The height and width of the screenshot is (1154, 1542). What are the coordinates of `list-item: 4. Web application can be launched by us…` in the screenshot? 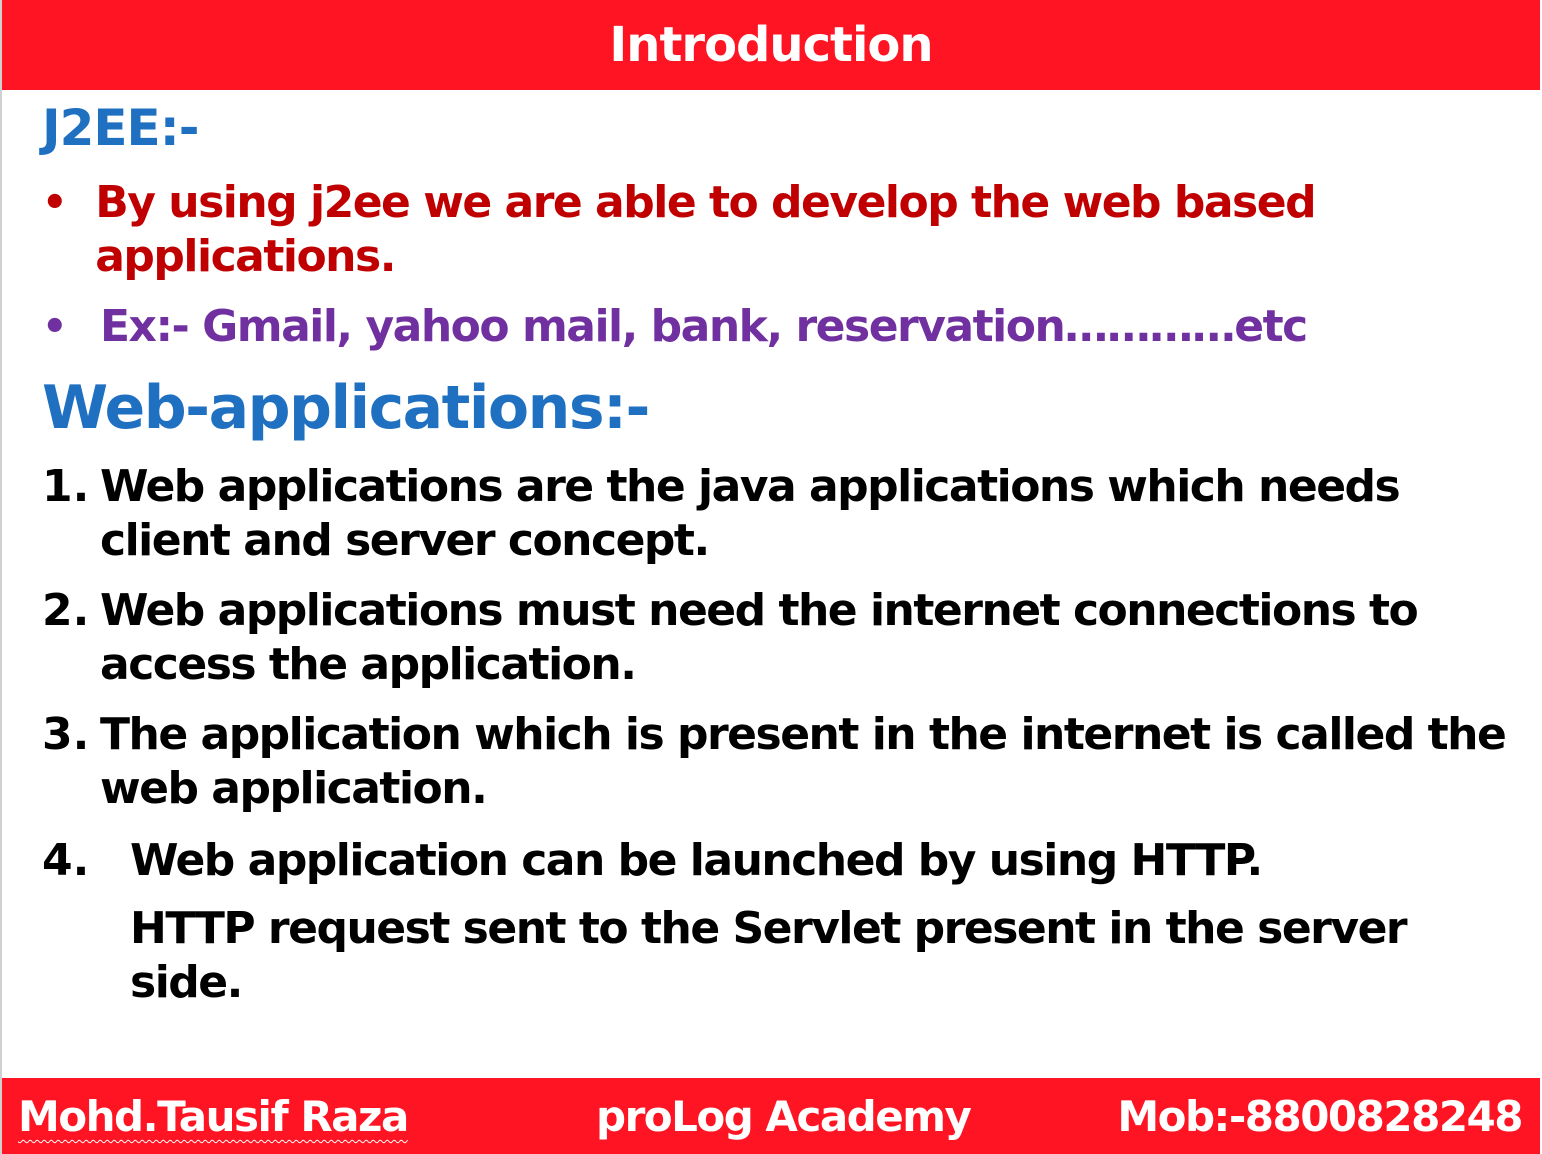 It's located at (777, 861).